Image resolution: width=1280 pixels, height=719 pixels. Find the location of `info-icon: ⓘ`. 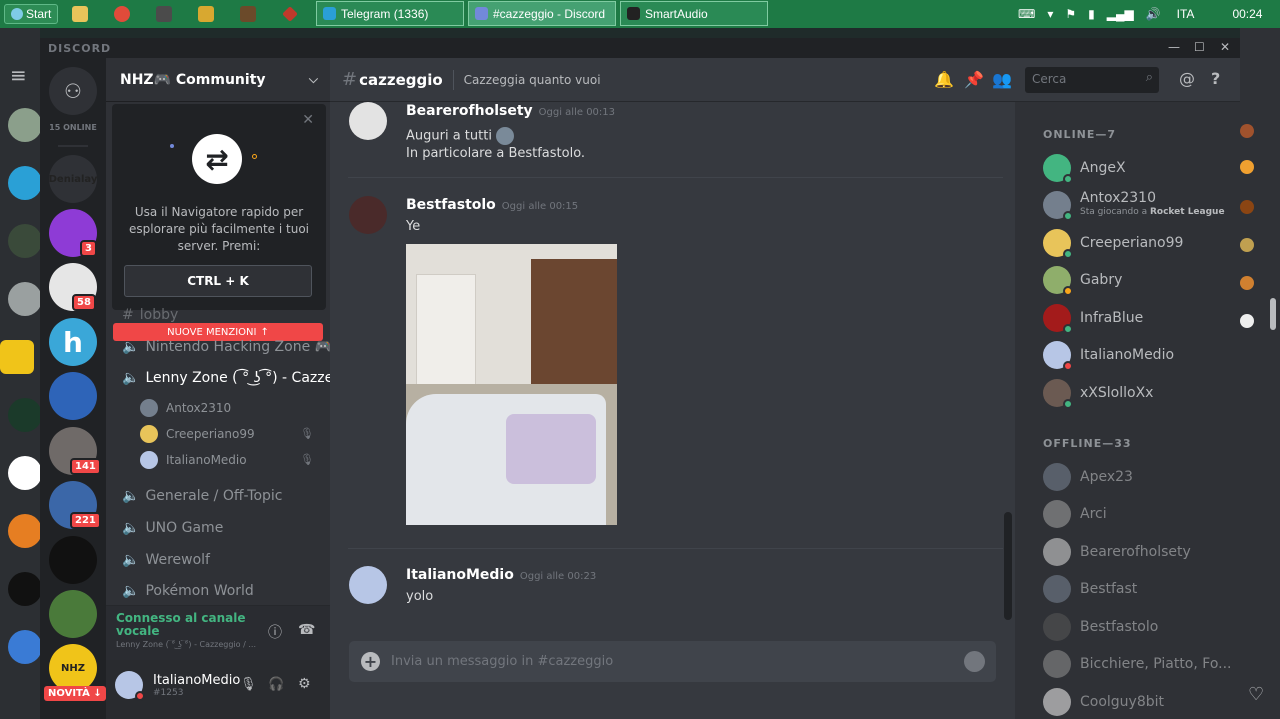

info-icon: ⓘ is located at coordinates (275, 632).